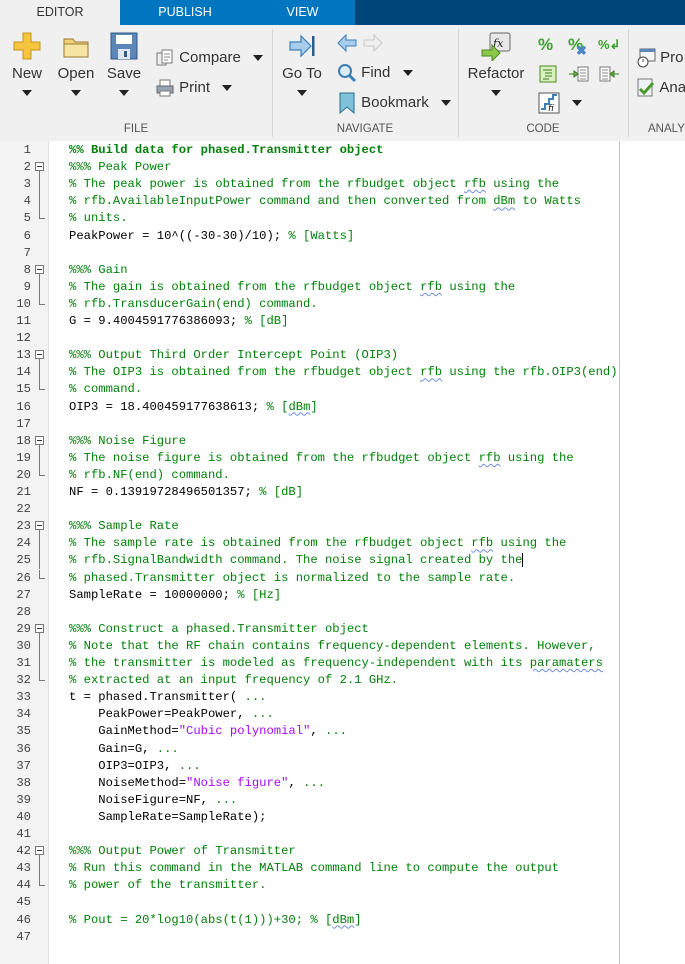 The height and width of the screenshot is (964, 685). Describe the element at coordinates (193, 304) in the screenshot. I see `code-text: % rfb.TransducerGain(end) command.` at that location.